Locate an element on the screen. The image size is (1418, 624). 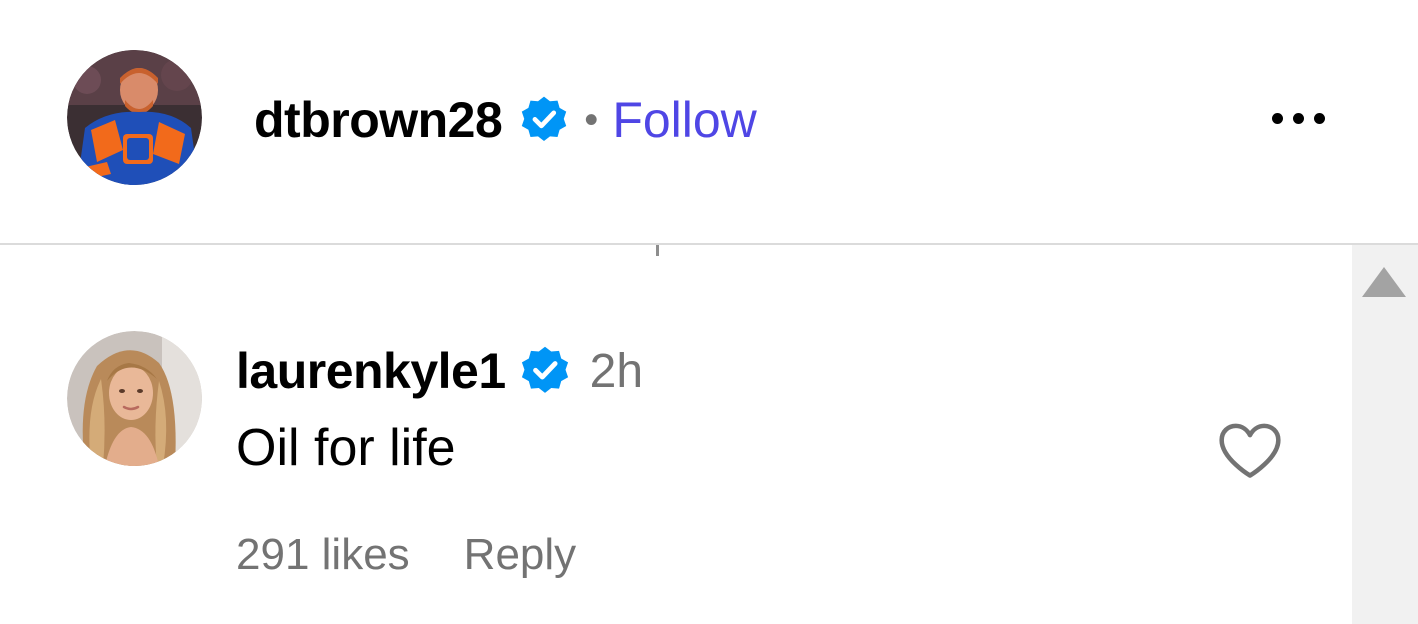
header-divider is located at coordinates (709, 244).